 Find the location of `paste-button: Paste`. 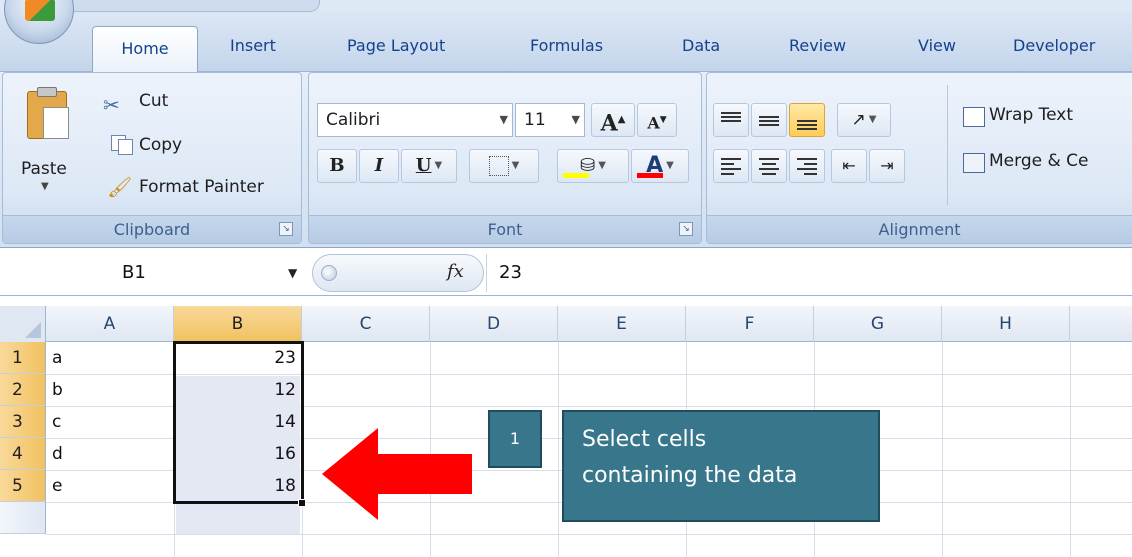

paste-button: Paste is located at coordinates (44, 169).